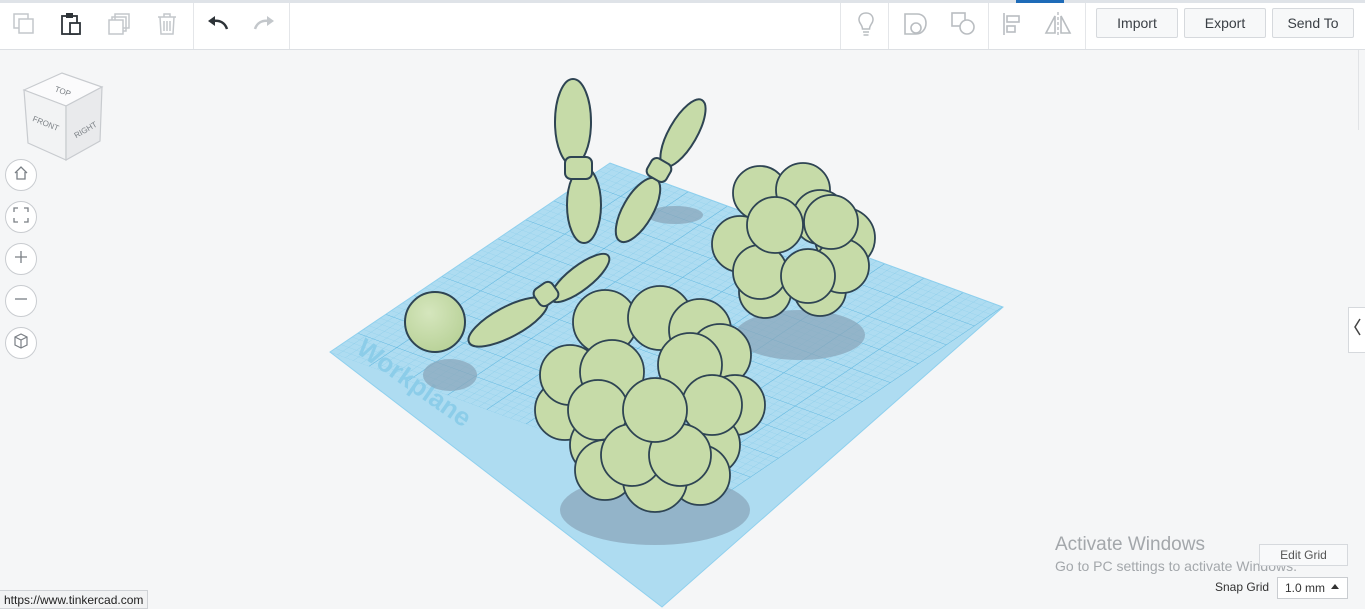  Describe the element at coordinates (74, 599) in the screenshot. I see `status-bar-url: https://www.tinkercad.com` at that location.